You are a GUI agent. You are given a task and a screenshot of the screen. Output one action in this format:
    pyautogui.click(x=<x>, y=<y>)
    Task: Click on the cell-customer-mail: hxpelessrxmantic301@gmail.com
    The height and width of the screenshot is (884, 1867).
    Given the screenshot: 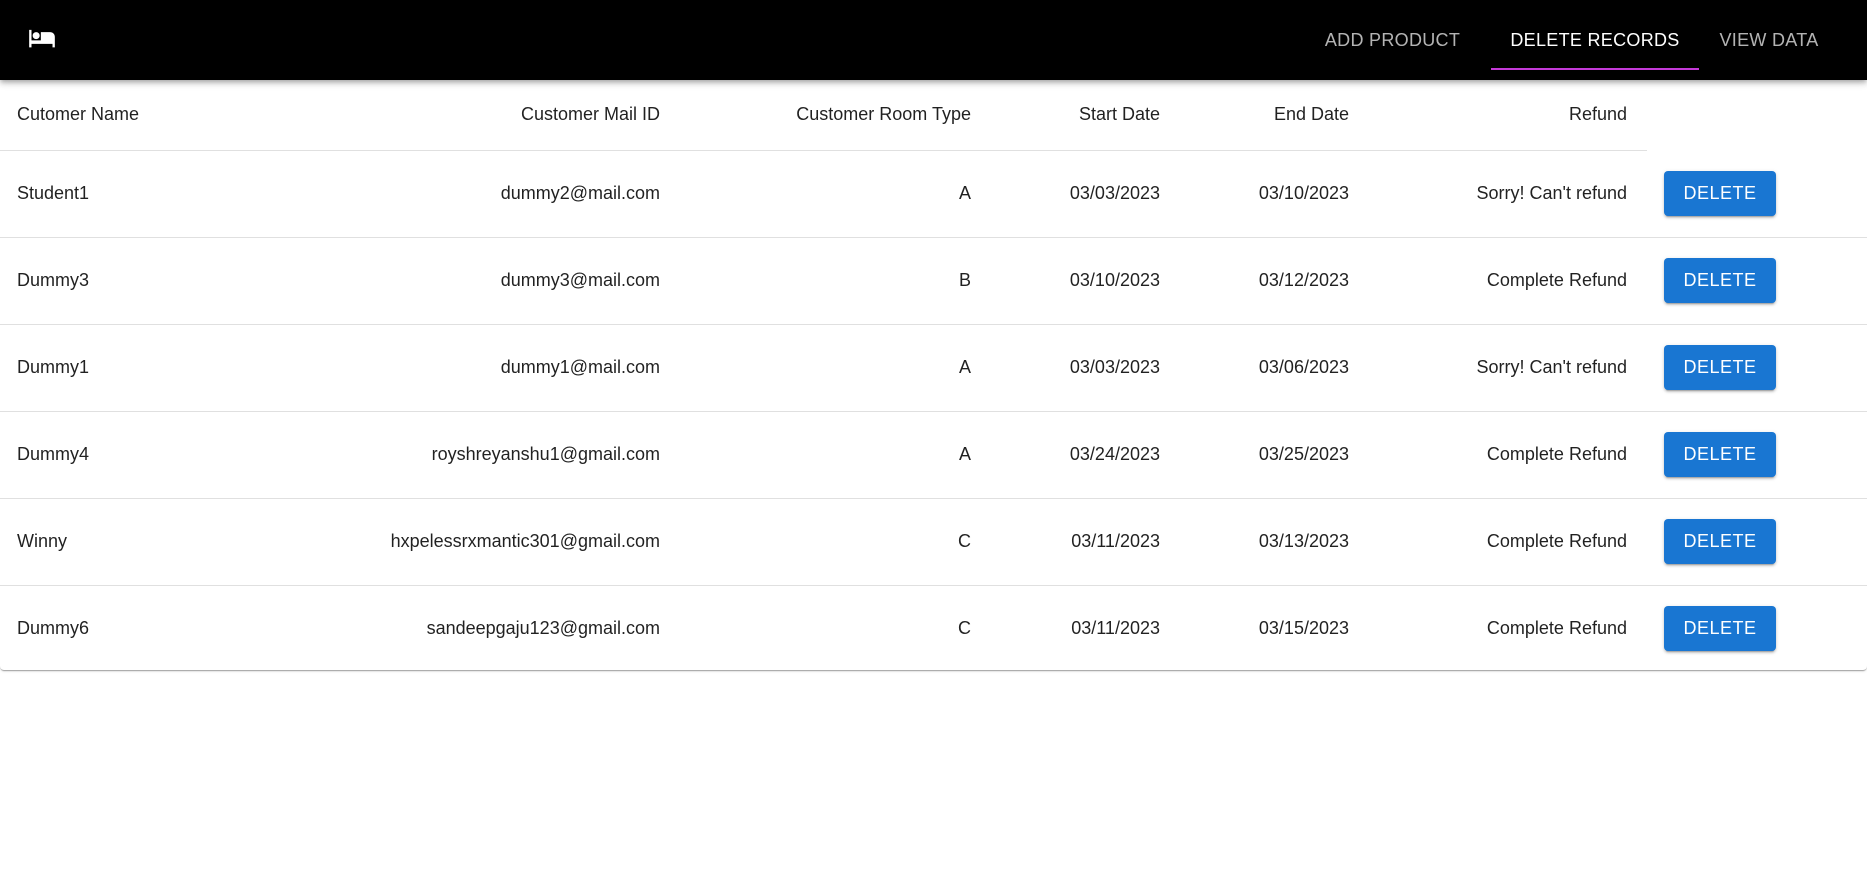 What is the action you would take?
    pyautogui.click(x=454, y=542)
    